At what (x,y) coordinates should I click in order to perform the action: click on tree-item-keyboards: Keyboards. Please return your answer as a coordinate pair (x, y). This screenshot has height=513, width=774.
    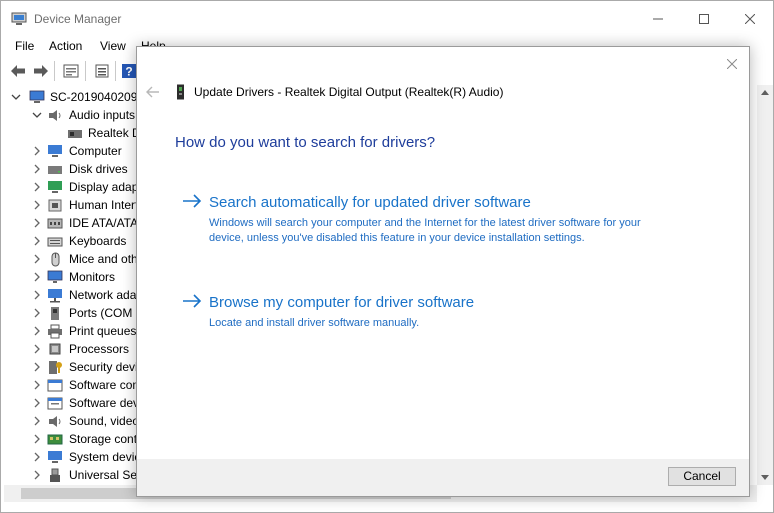
    Looking at the image, I should click on (74, 242).